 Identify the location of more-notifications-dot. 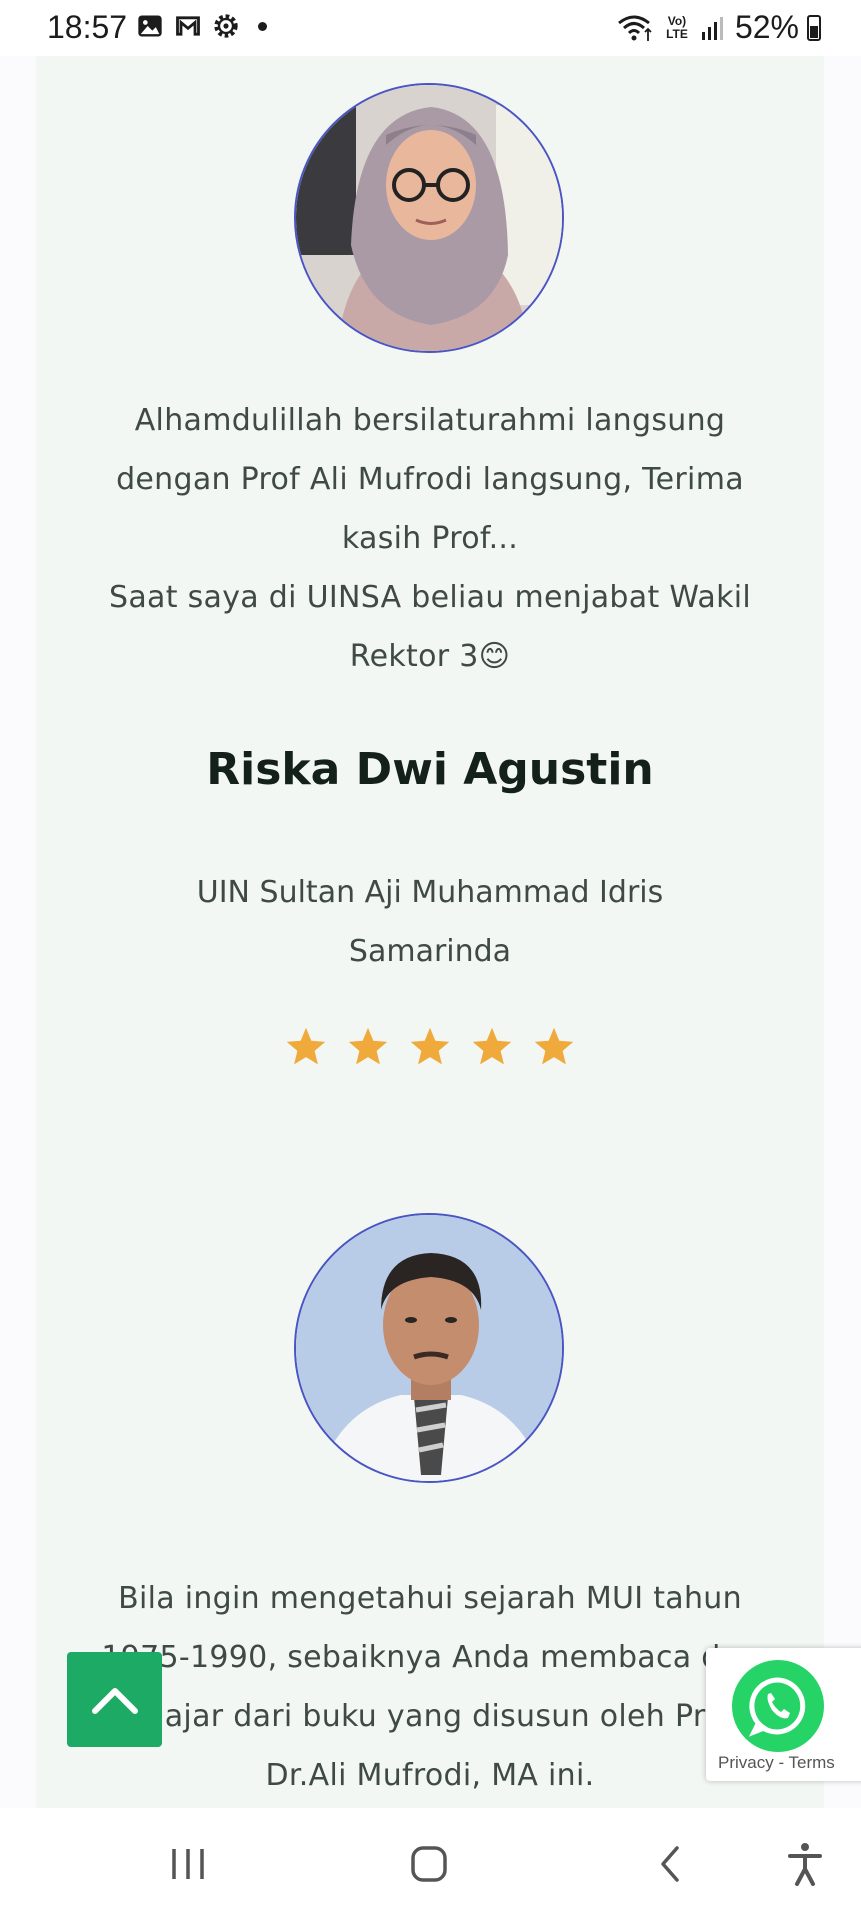
(262, 26).